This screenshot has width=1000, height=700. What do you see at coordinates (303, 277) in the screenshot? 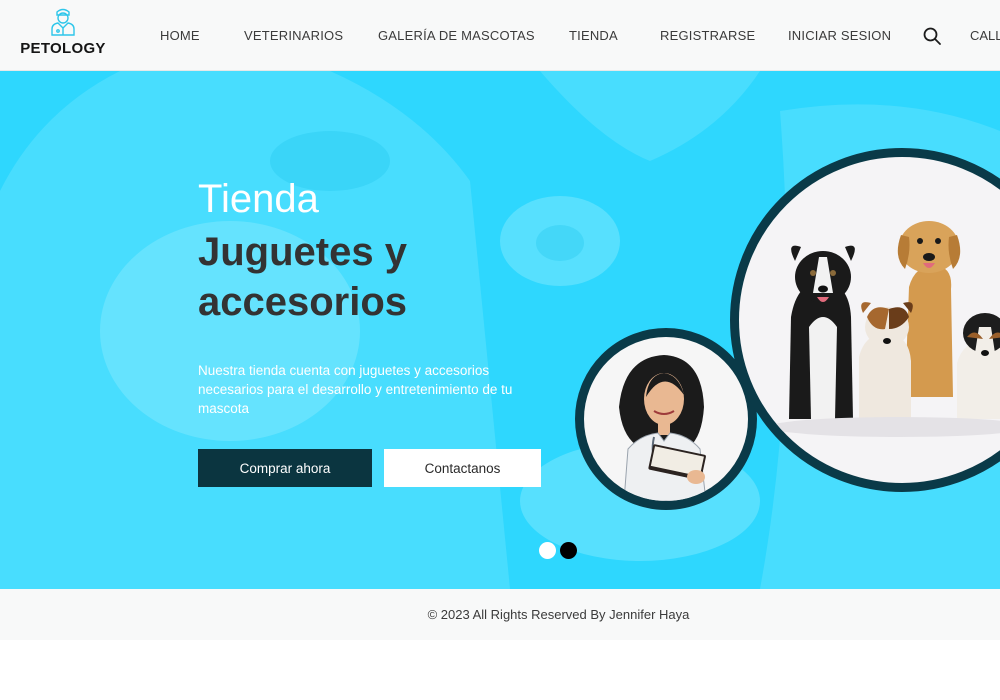
I see `hero-heading: Juguetes y accesorios` at bounding box center [303, 277].